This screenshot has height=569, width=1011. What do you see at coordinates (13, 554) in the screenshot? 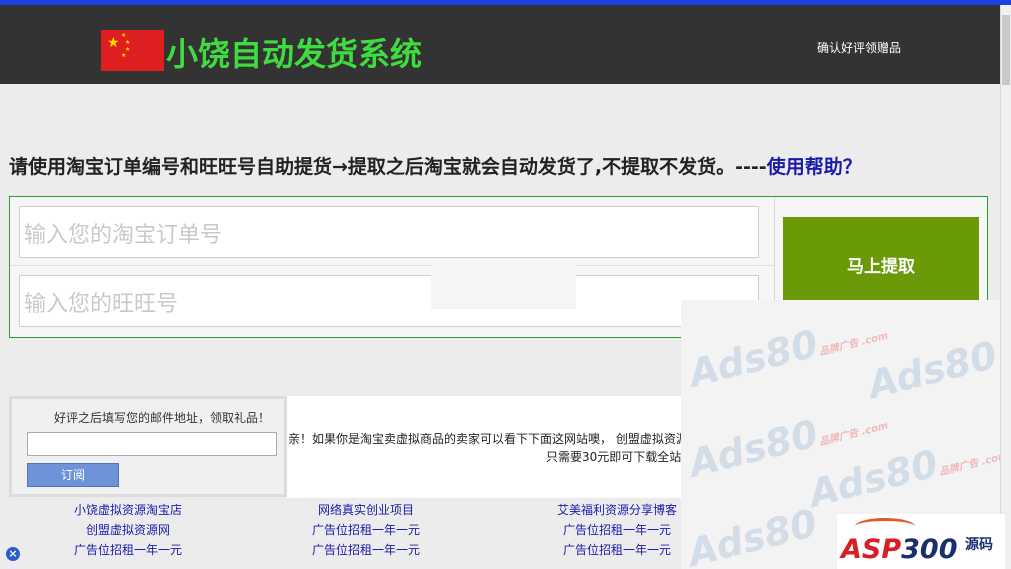
I see `close-icon: ×` at bounding box center [13, 554].